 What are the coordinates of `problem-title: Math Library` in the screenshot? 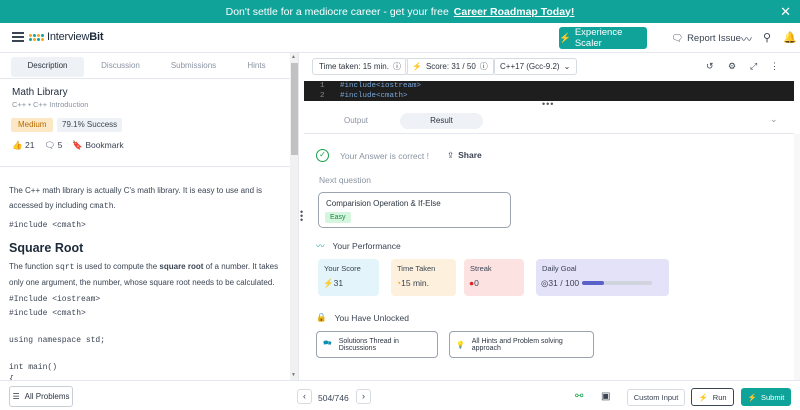 It's located at (40, 92).